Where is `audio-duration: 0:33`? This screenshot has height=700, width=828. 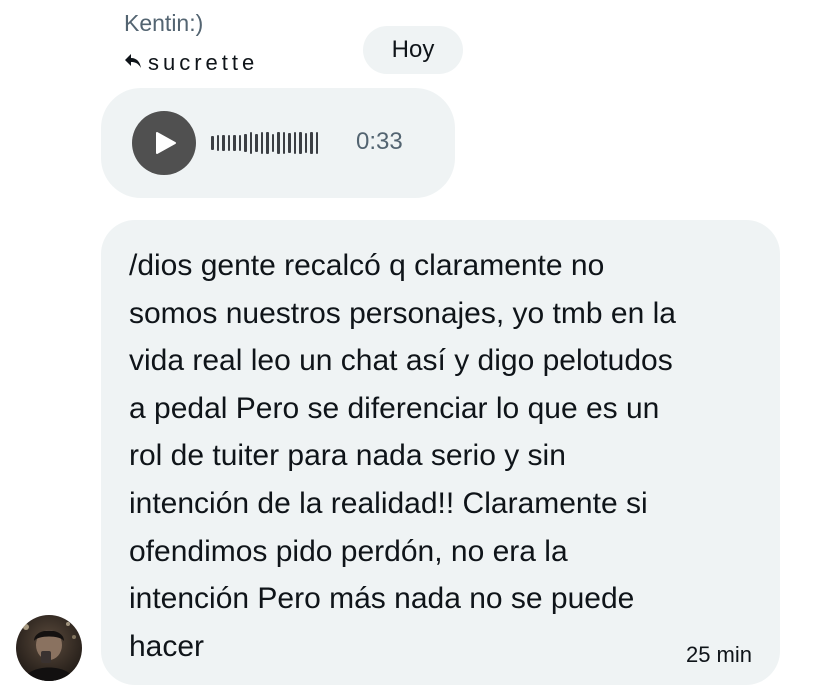
audio-duration: 0:33 is located at coordinates (379, 141).